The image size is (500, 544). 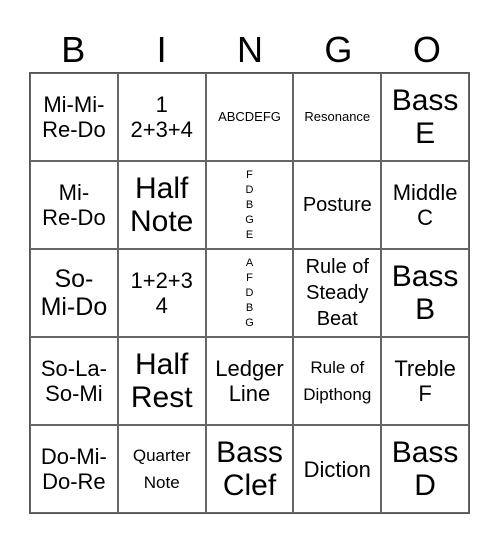 I want to click on bingo-cell: Rule of Dipthong, so click(x=337, y=381).